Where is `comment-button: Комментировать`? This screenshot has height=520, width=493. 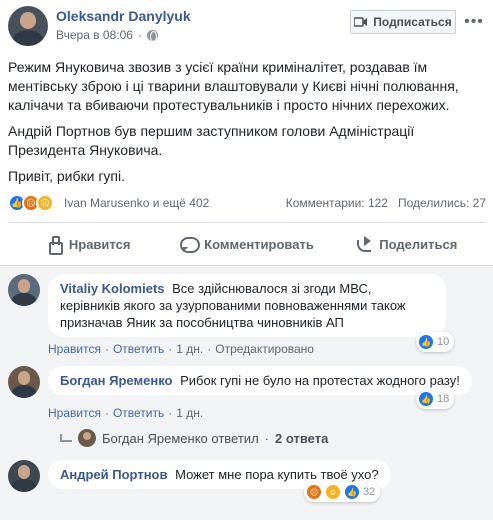 comment-button: Комментировать is located at coordinates (246, 244).